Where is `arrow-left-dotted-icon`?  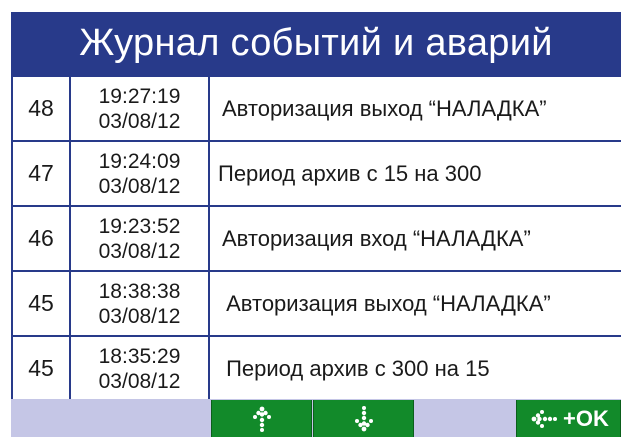 arrow-left-dotted-icon is located at coordinates (544, 418).